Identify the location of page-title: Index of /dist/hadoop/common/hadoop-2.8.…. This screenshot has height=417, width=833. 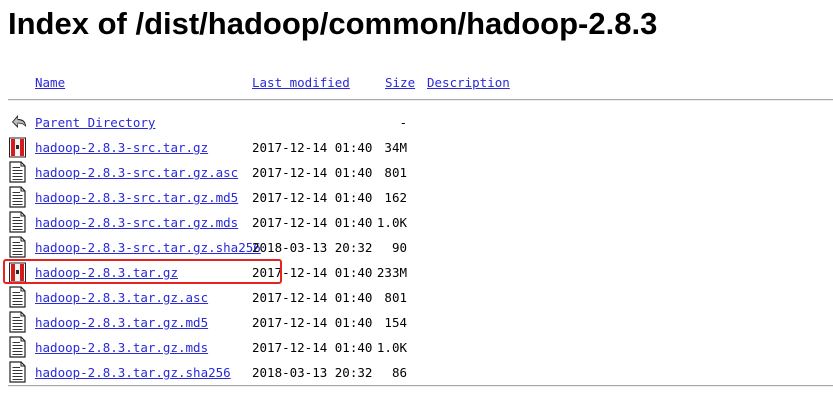
(333, 23).